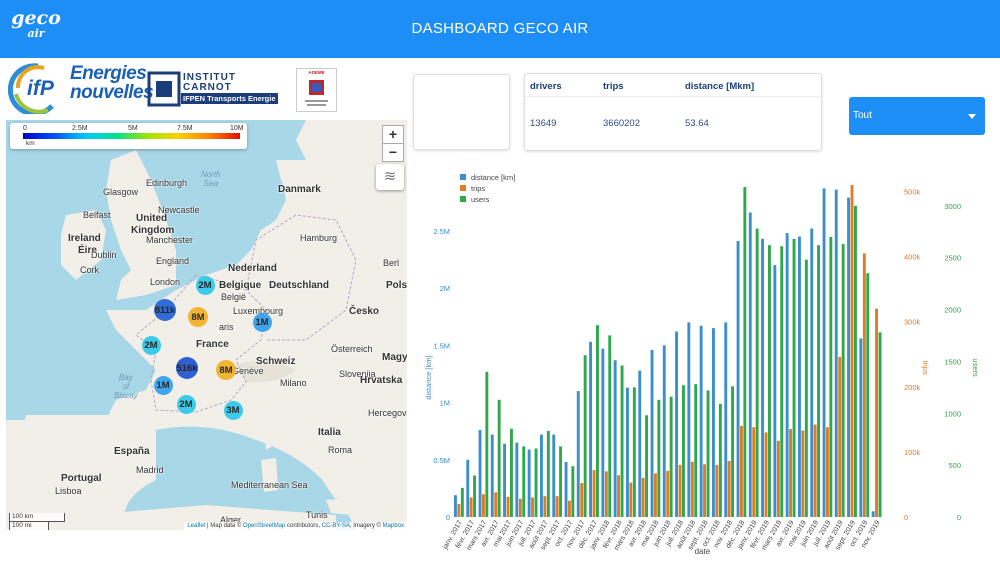 The width and height of the screenshot is (1000, 563). What do you see at coordinates (463, 177) in the screenshot?
I see `legend-swatch` at bounding box center [463, 177].